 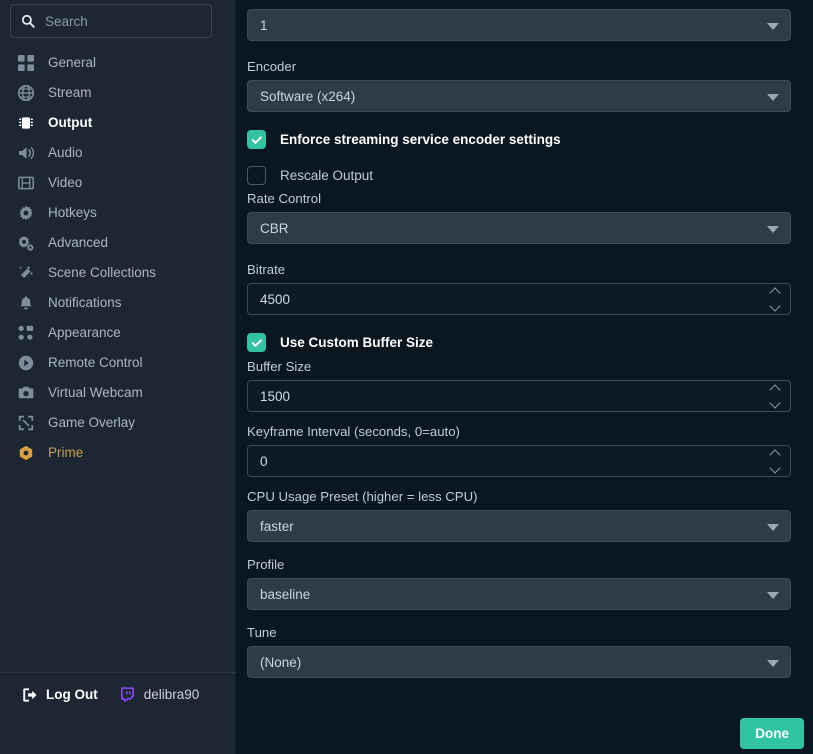 I want to click on sidebar-item-notifications: Notifications, so click(x=118, y=303).